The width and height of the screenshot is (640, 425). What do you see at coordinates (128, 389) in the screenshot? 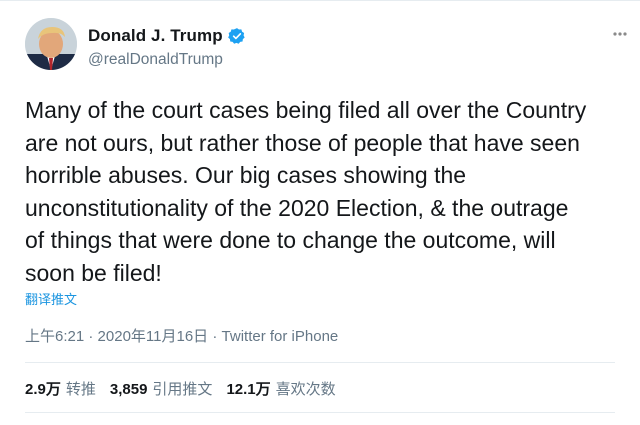
I see `quote-tweets-count: 3,859` at bounding box center [128, 389].